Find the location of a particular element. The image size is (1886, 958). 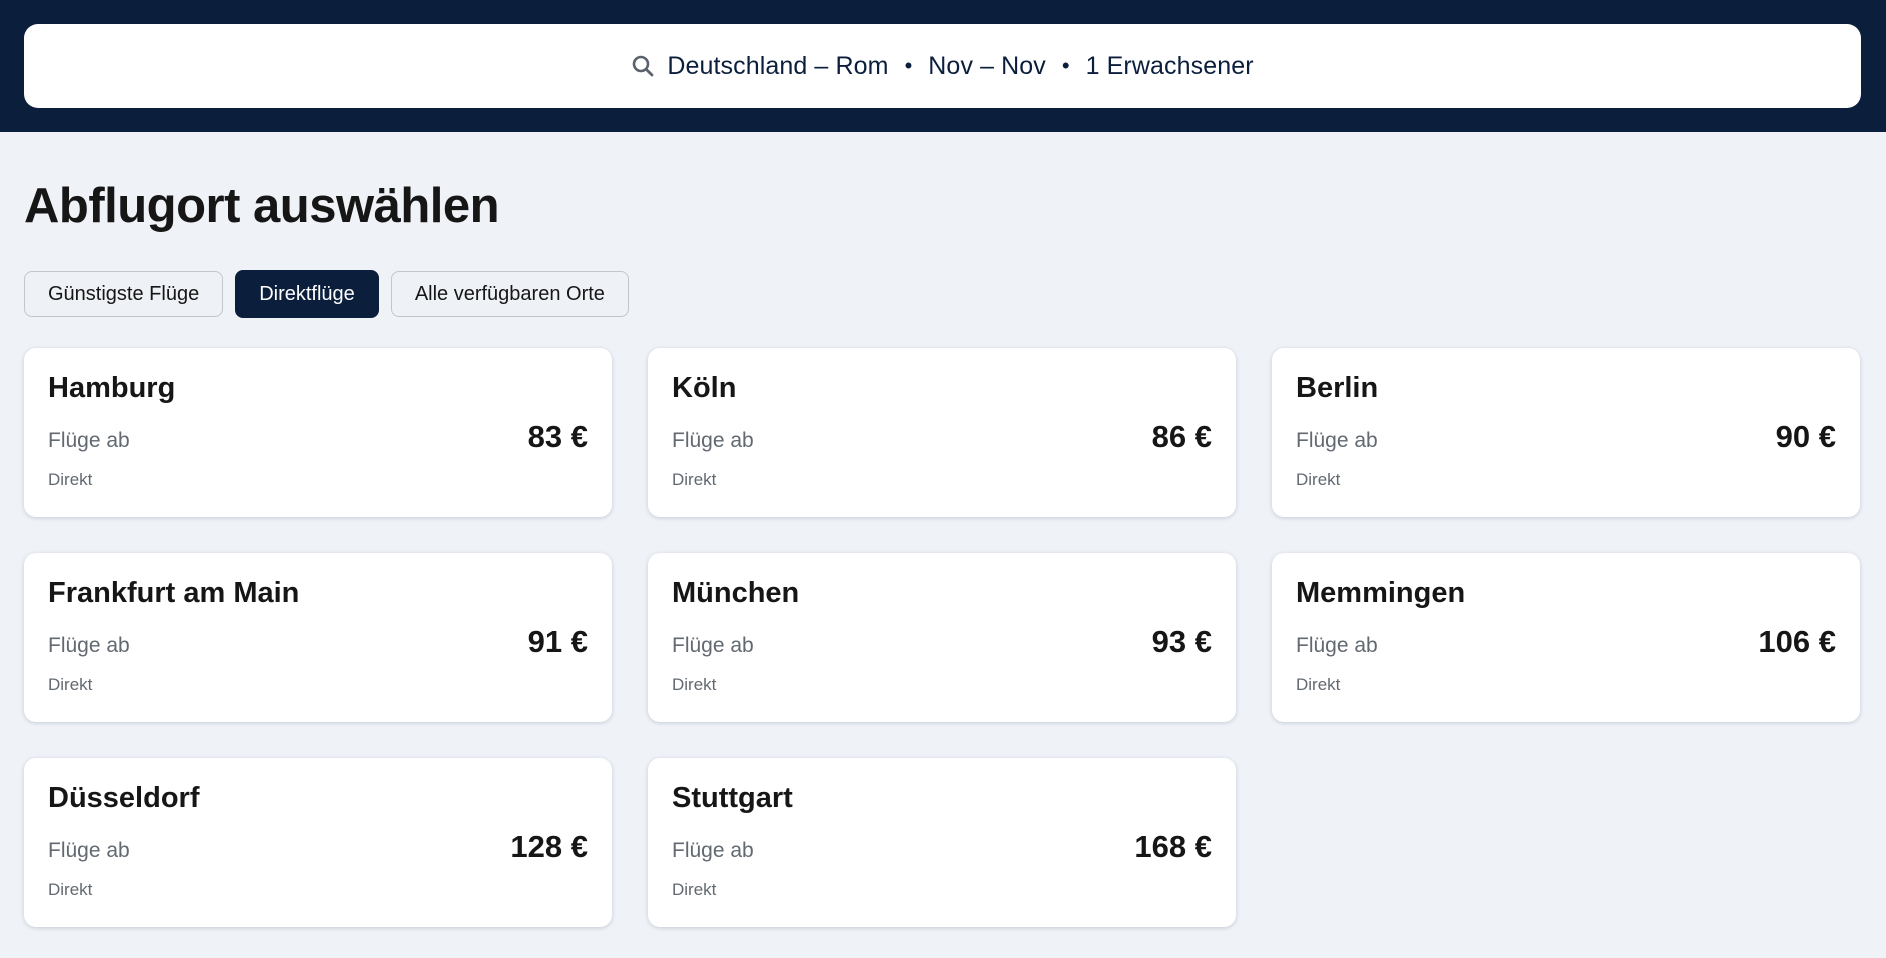

price: 86 € is located at coordinates (1181, 436).